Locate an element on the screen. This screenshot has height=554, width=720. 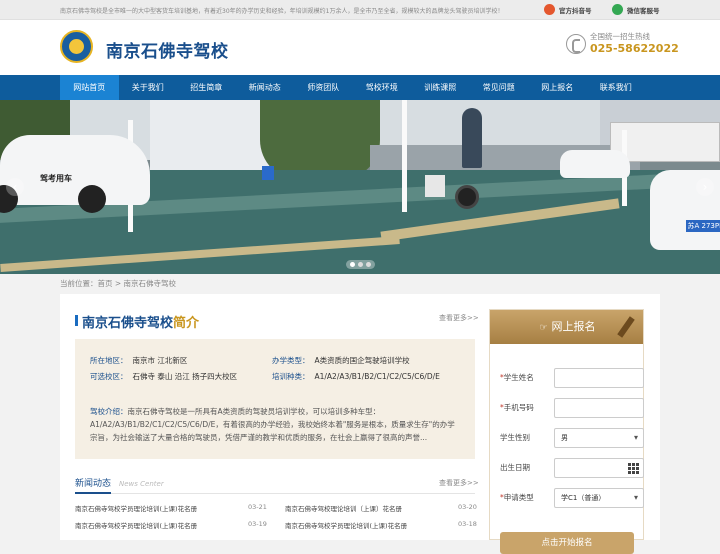
type-label: *申请类型 is located at coordinates (517, 497).